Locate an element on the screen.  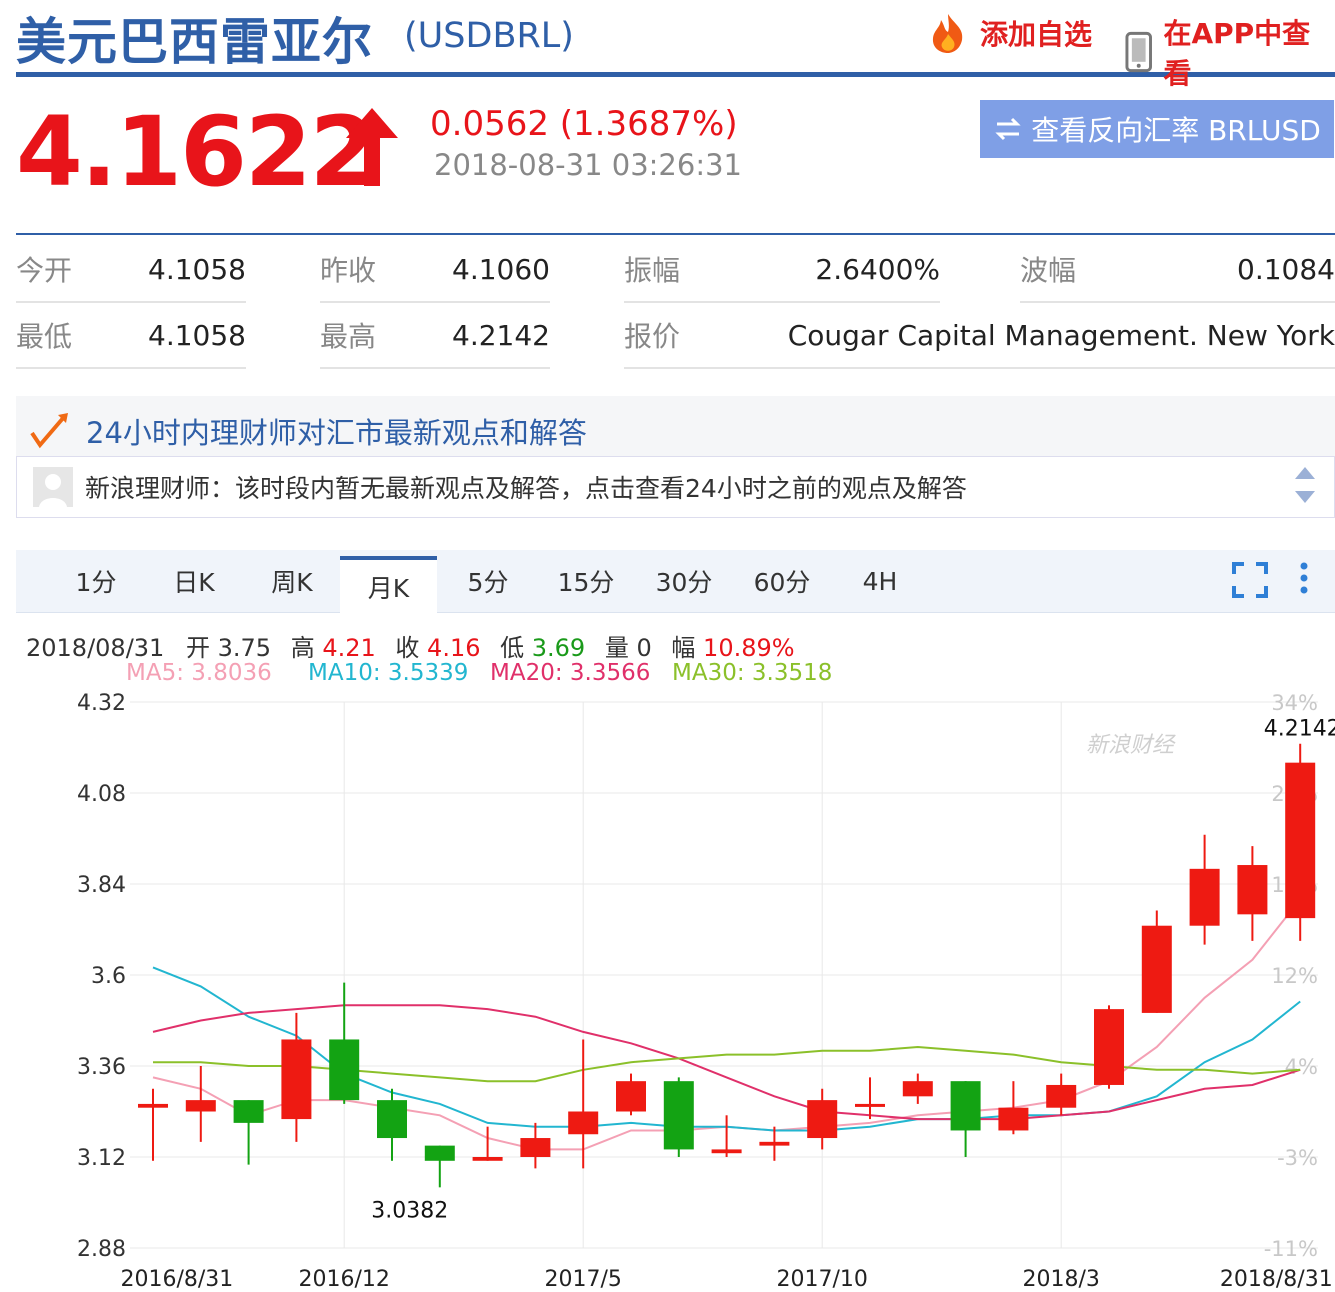
ma-line-ma20 is located at coordinates (726, 1062).